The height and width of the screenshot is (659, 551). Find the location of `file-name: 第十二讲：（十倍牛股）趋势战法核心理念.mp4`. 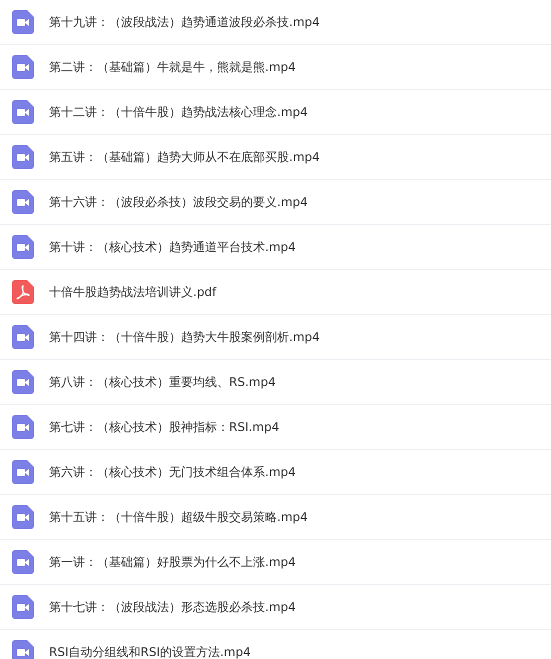

file-name: 第十二讲：（十倍牛股）趋势战法核心理念.mp4 is located at coordinates (178, 112).